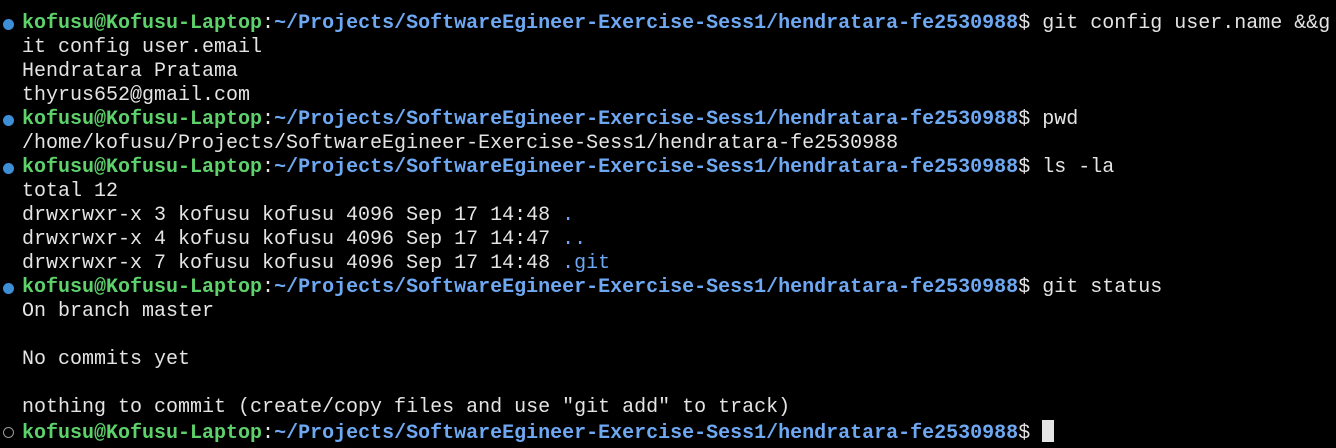 The width and height of the screenshot is (1336, 448). What do you see at coordinates (1096, 287) in the screenshot?
I see `command-text: git status` at bounding box center [1096, 287].